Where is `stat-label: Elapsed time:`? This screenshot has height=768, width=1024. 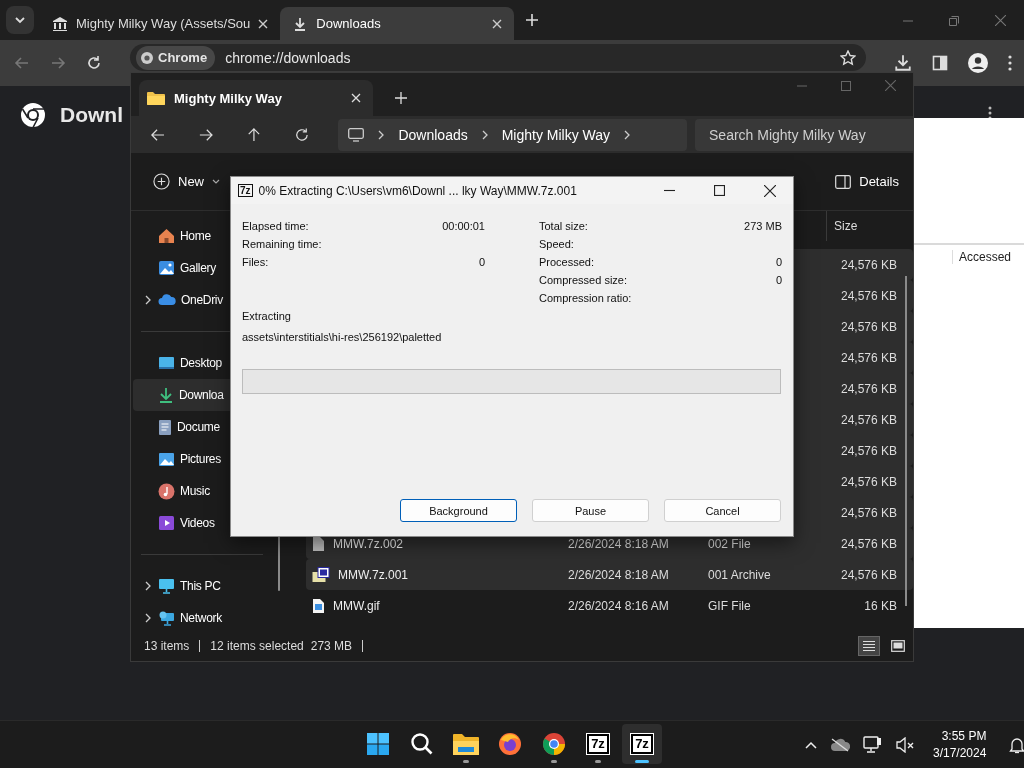 stat-label: Elapsed time: is located at coordinates (275, 226).